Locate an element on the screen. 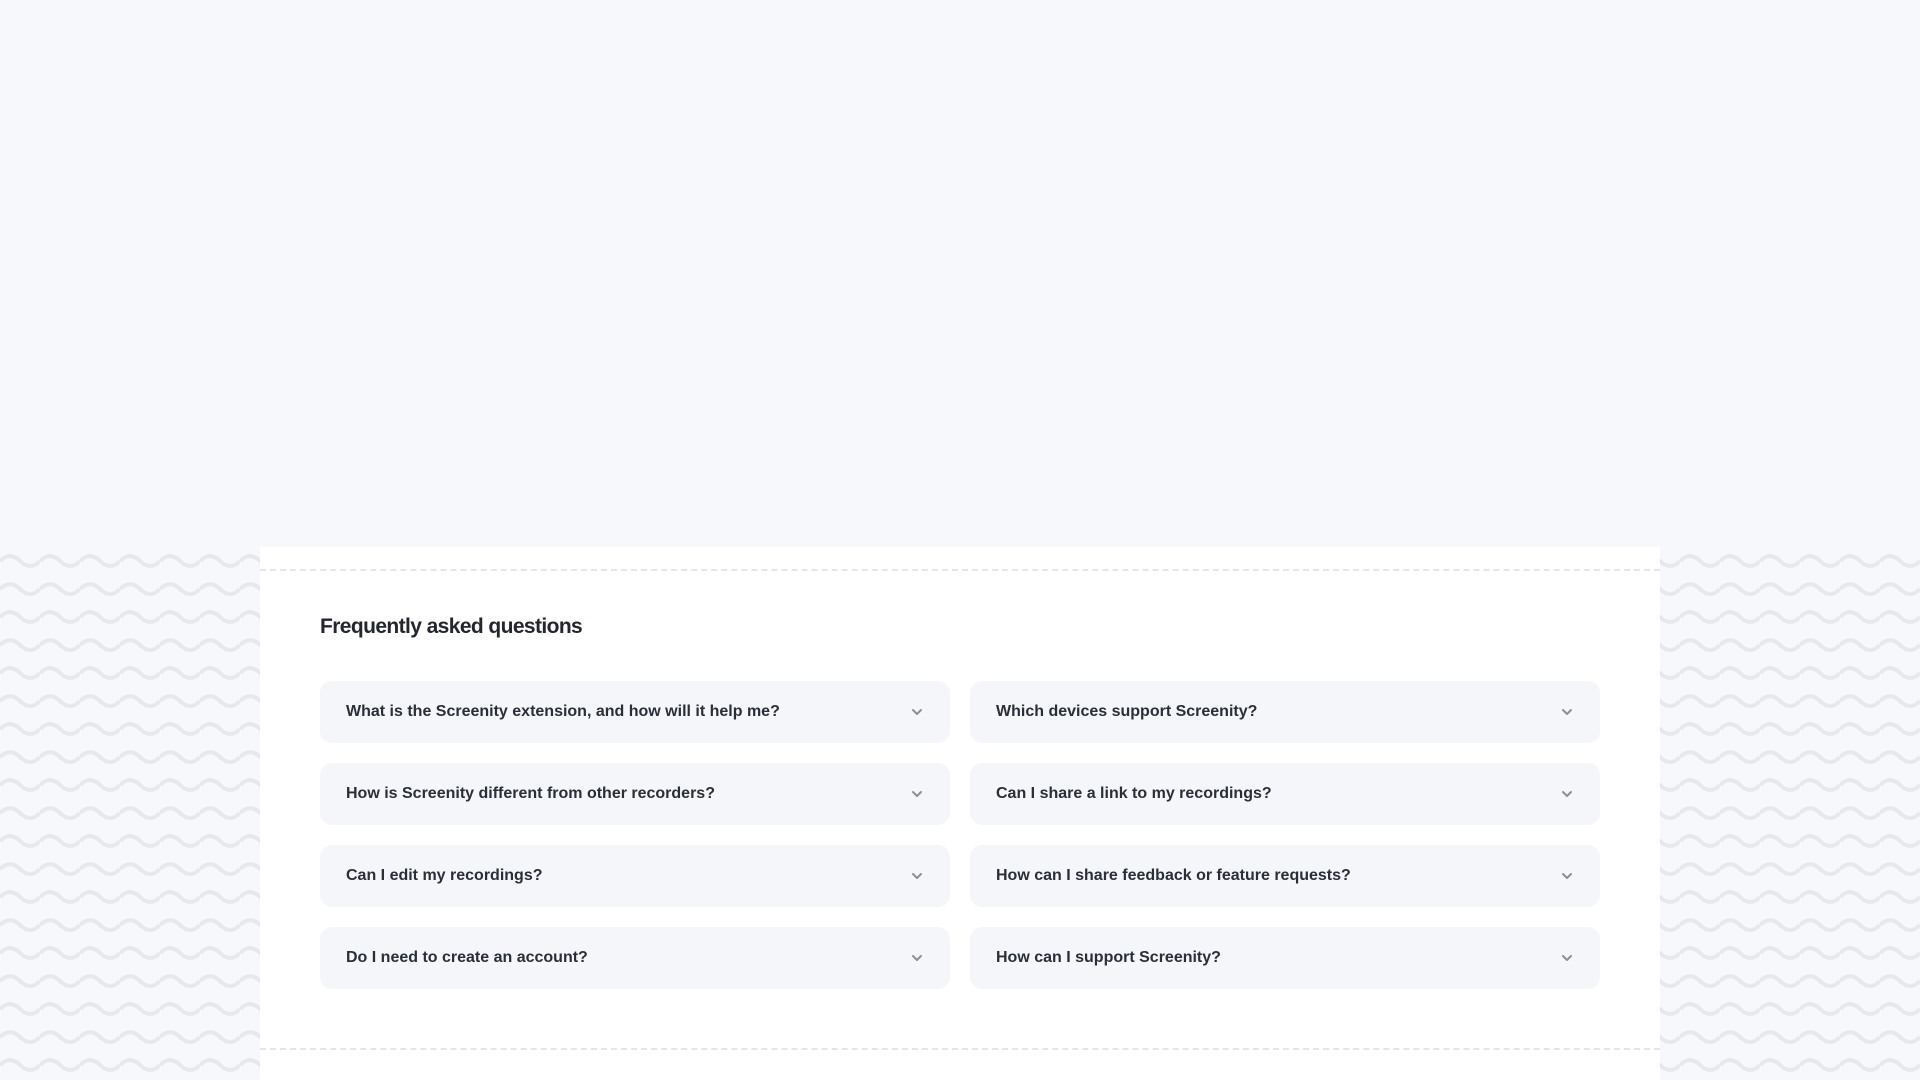 The height and width of the screenshot is (1080, 1920). top-dashed-divider is located at coordinates (960, 570).